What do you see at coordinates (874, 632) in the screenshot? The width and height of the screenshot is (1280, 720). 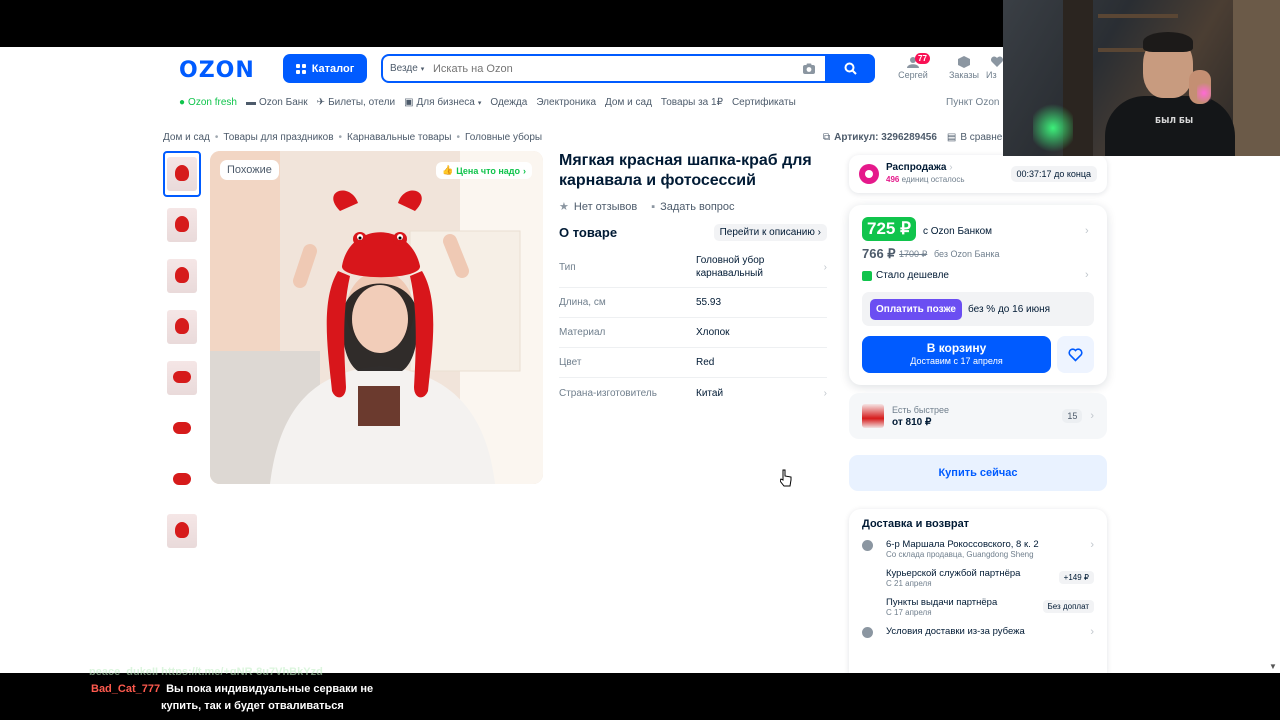 I see `info-icon` at bounding box center [874, 632].